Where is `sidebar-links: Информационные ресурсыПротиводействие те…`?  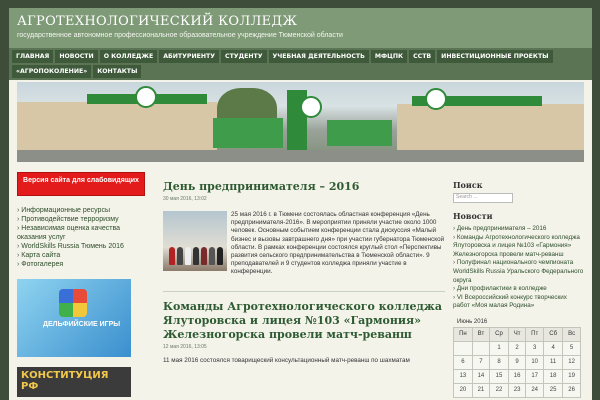 sidebar-links: Информационные ресурсыПротиводействие те… is located at coordinates (82, 237).